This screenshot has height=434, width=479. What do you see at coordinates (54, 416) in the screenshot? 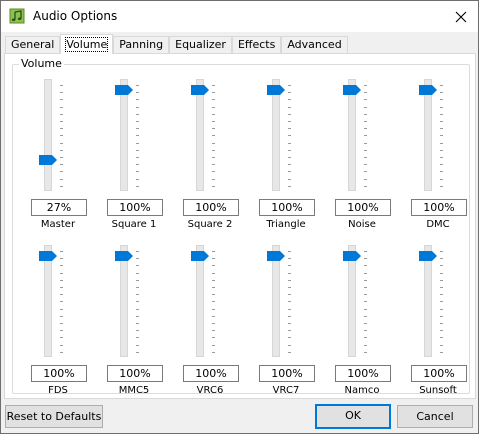
I see `reset-to-defaults-button: Reset to Defaults` at bounding box center [54, 416].